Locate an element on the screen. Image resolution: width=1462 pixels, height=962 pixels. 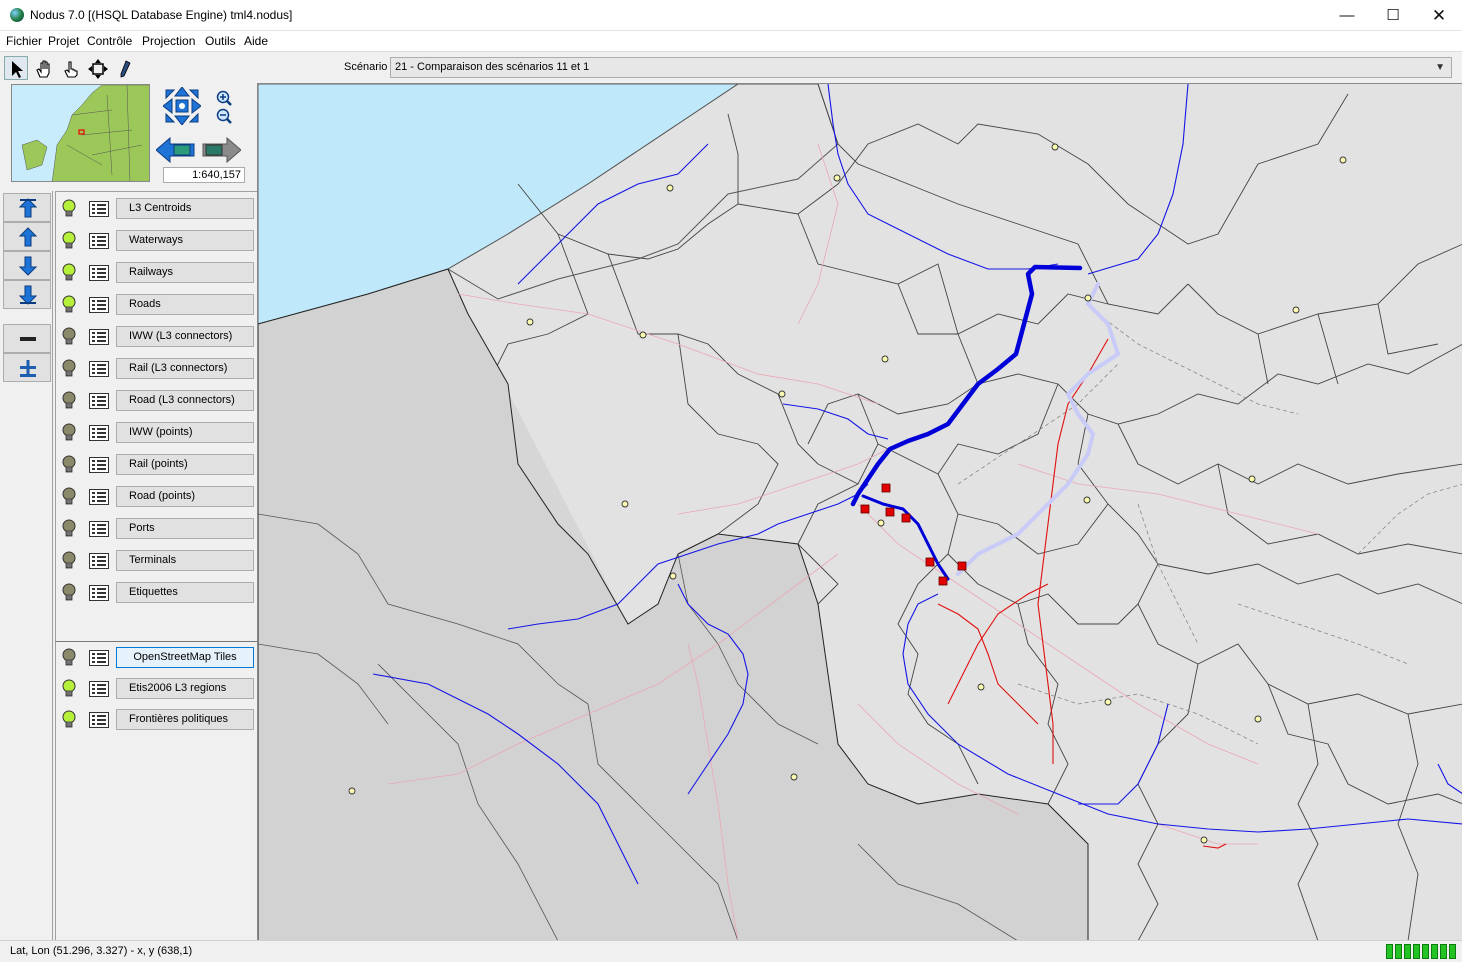
pointer-hand-icon is located at coordinates (70, 68).